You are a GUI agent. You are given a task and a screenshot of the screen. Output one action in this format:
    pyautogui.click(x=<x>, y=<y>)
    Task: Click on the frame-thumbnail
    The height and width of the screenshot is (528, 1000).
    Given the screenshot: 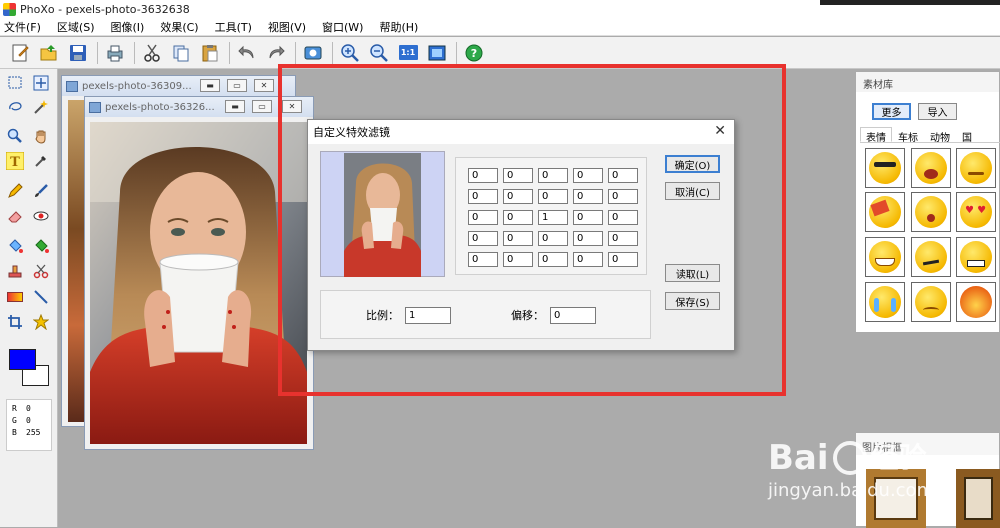 What is the action you would take?
    pyautogui.click(x=978, y=498)
    